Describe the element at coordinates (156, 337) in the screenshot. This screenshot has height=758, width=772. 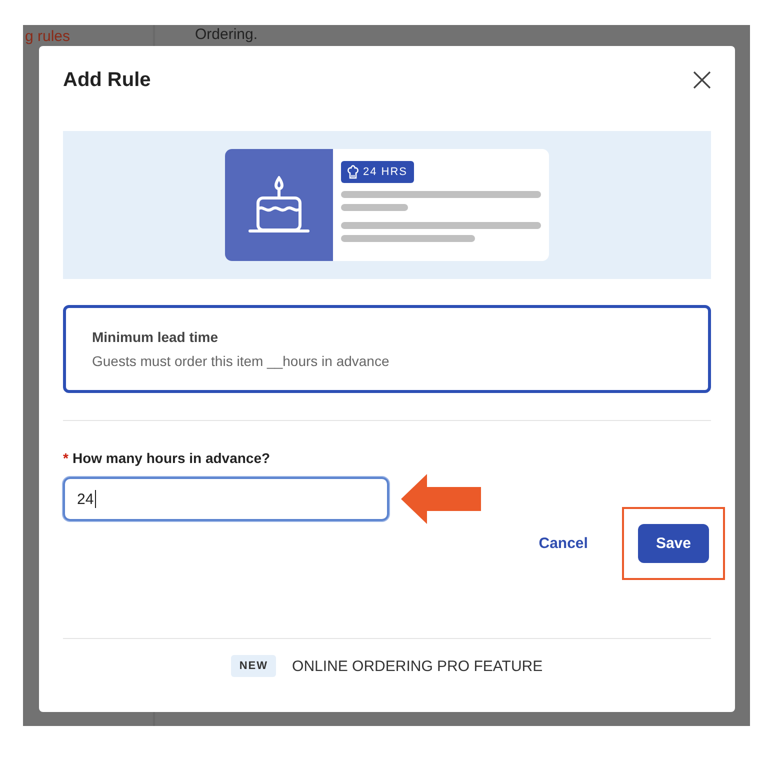
I see `rule-title: Minimum lead time` at that location.